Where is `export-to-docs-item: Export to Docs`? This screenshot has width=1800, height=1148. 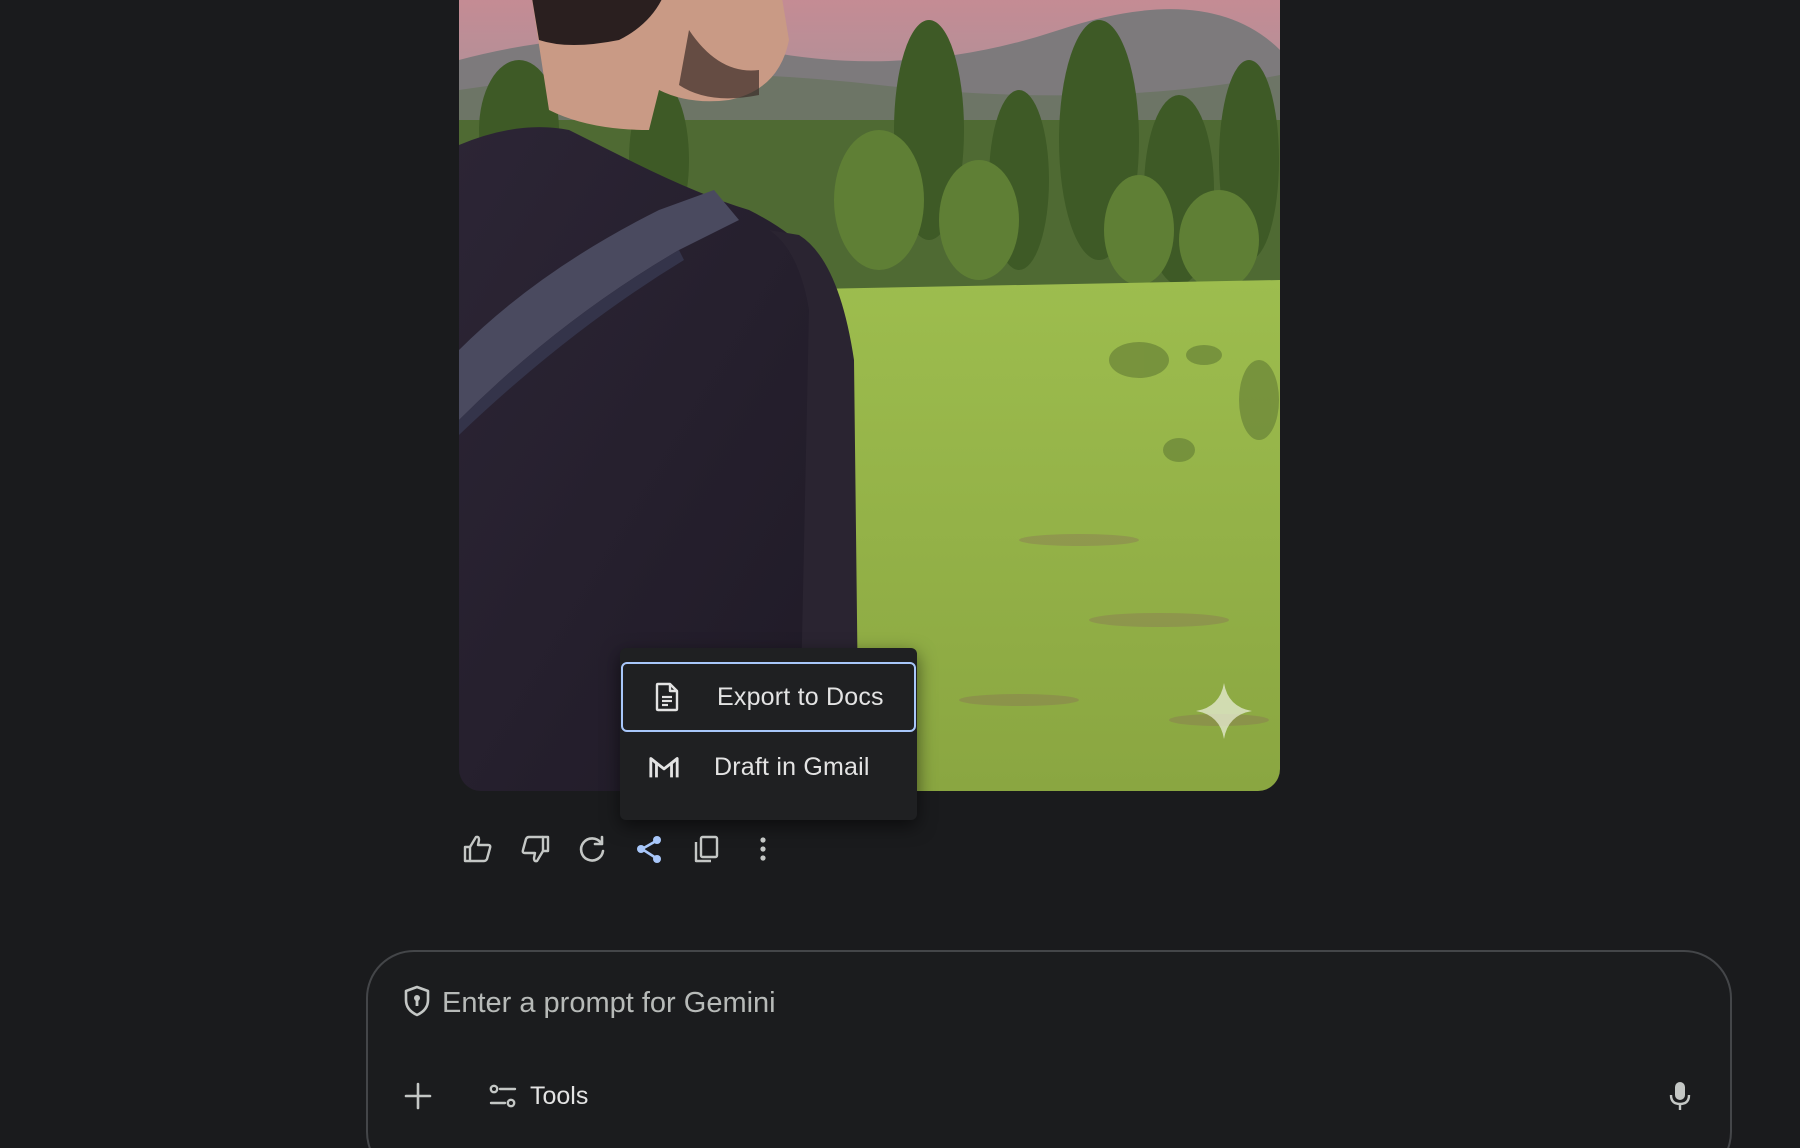
export-to-docs-item: Export to Docs is located at coordinates (768, 697).